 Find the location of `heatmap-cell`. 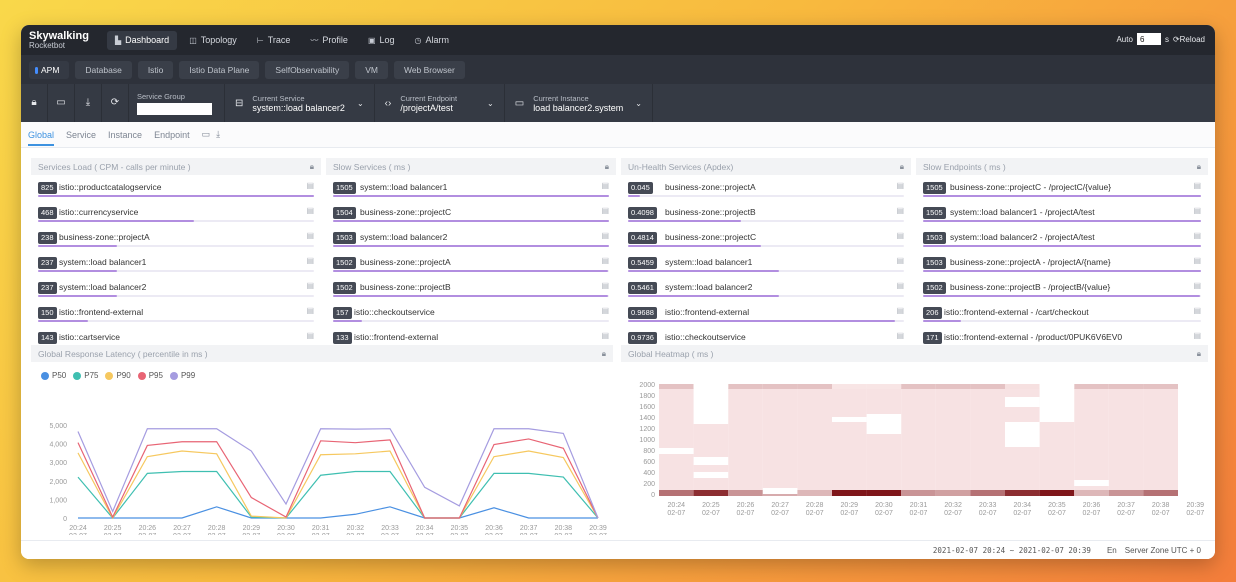

heatmap-cell is located at coordinates (814, 493).